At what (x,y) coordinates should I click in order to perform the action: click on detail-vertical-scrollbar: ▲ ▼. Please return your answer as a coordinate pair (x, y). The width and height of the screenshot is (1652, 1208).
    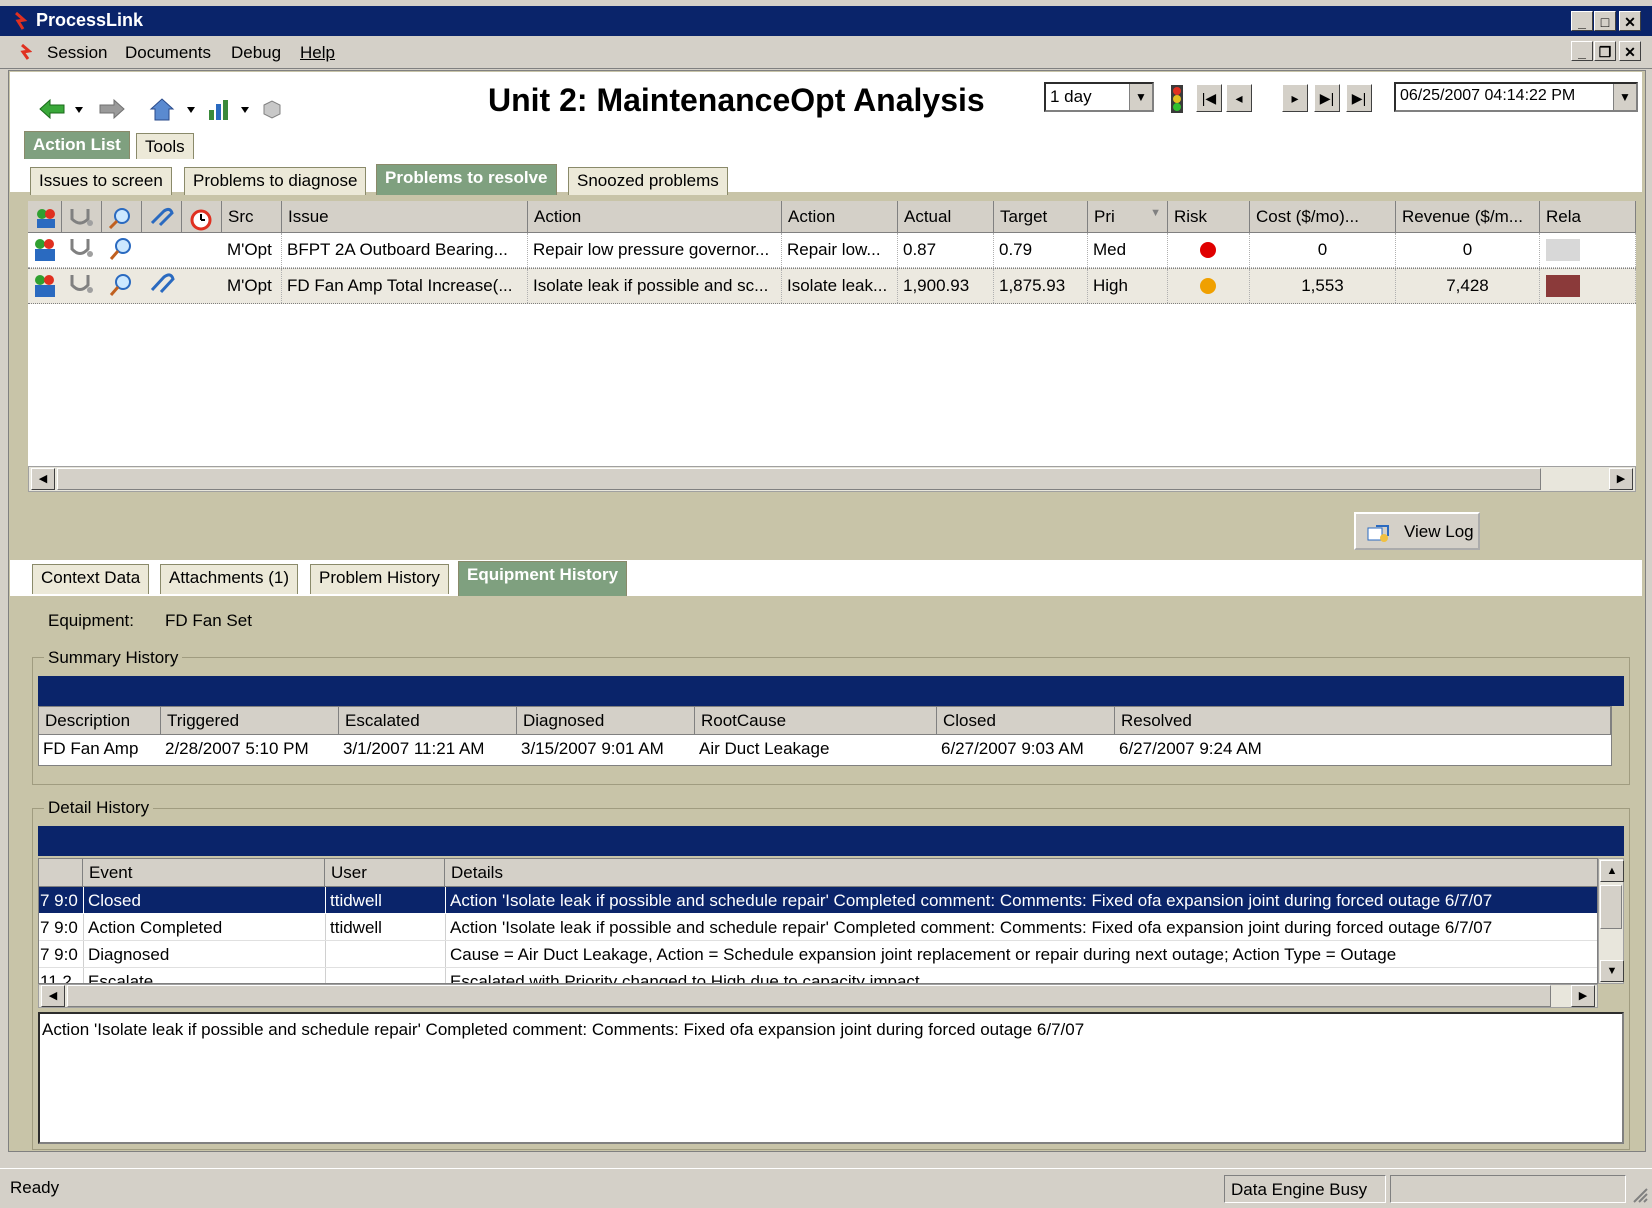
    Looking at the image, I should click on (1611, 921).